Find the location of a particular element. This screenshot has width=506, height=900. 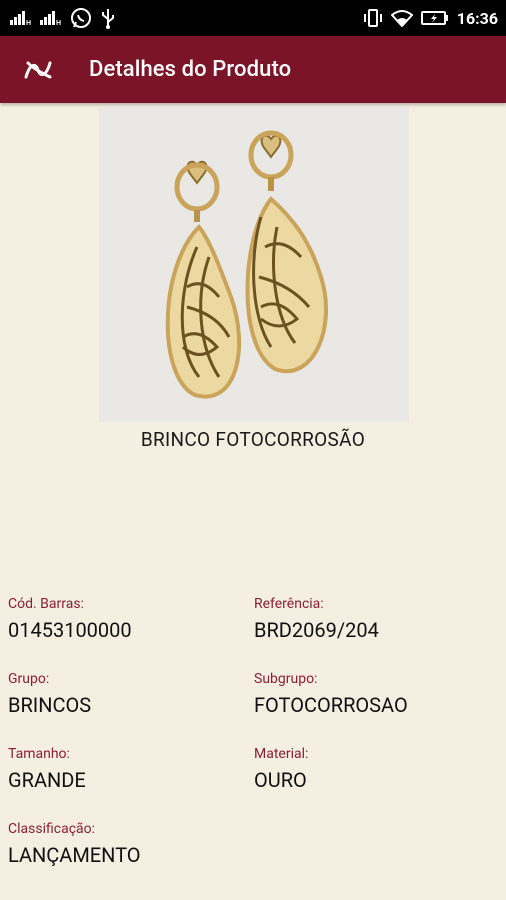

reference-value: BRD2069/204 is located at coordinates (316, 630).